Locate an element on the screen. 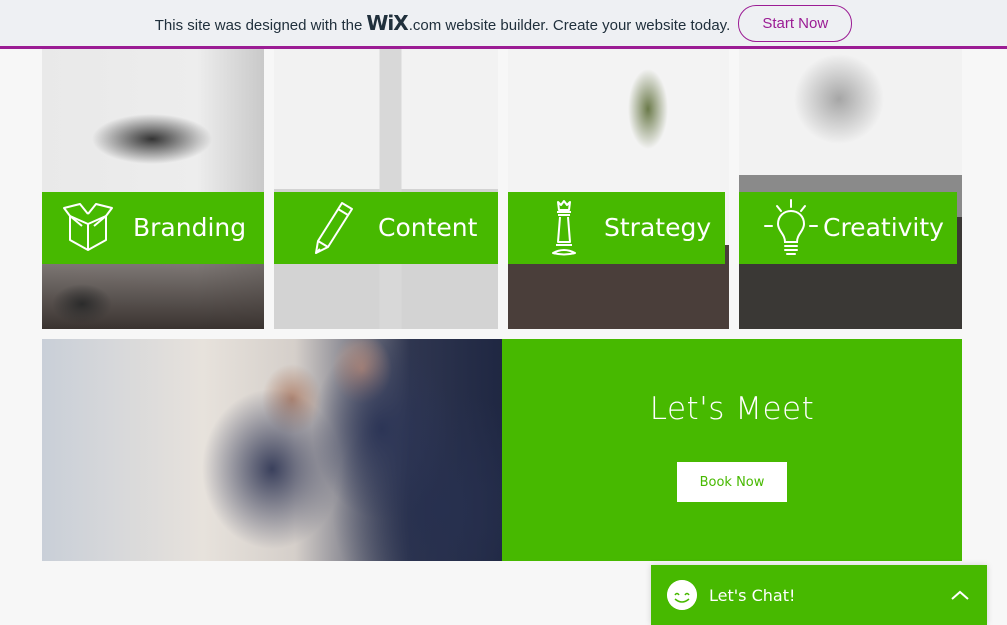 The image size is (1007, 625). tile-label: Content is located at coordinates (428, 227).